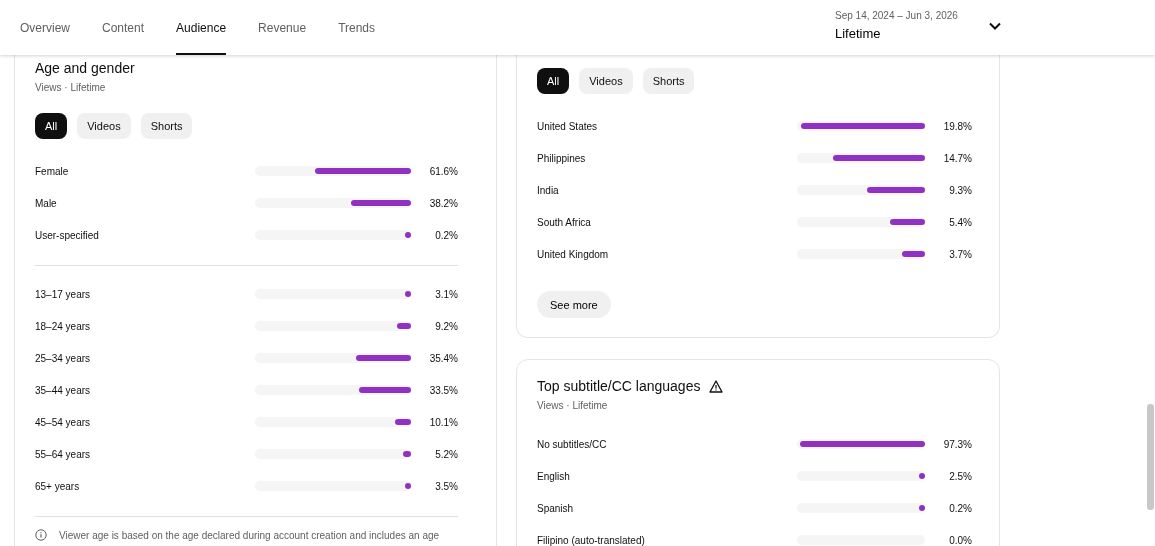  I want to click on row-value: 38.2%, so click(443, 203).